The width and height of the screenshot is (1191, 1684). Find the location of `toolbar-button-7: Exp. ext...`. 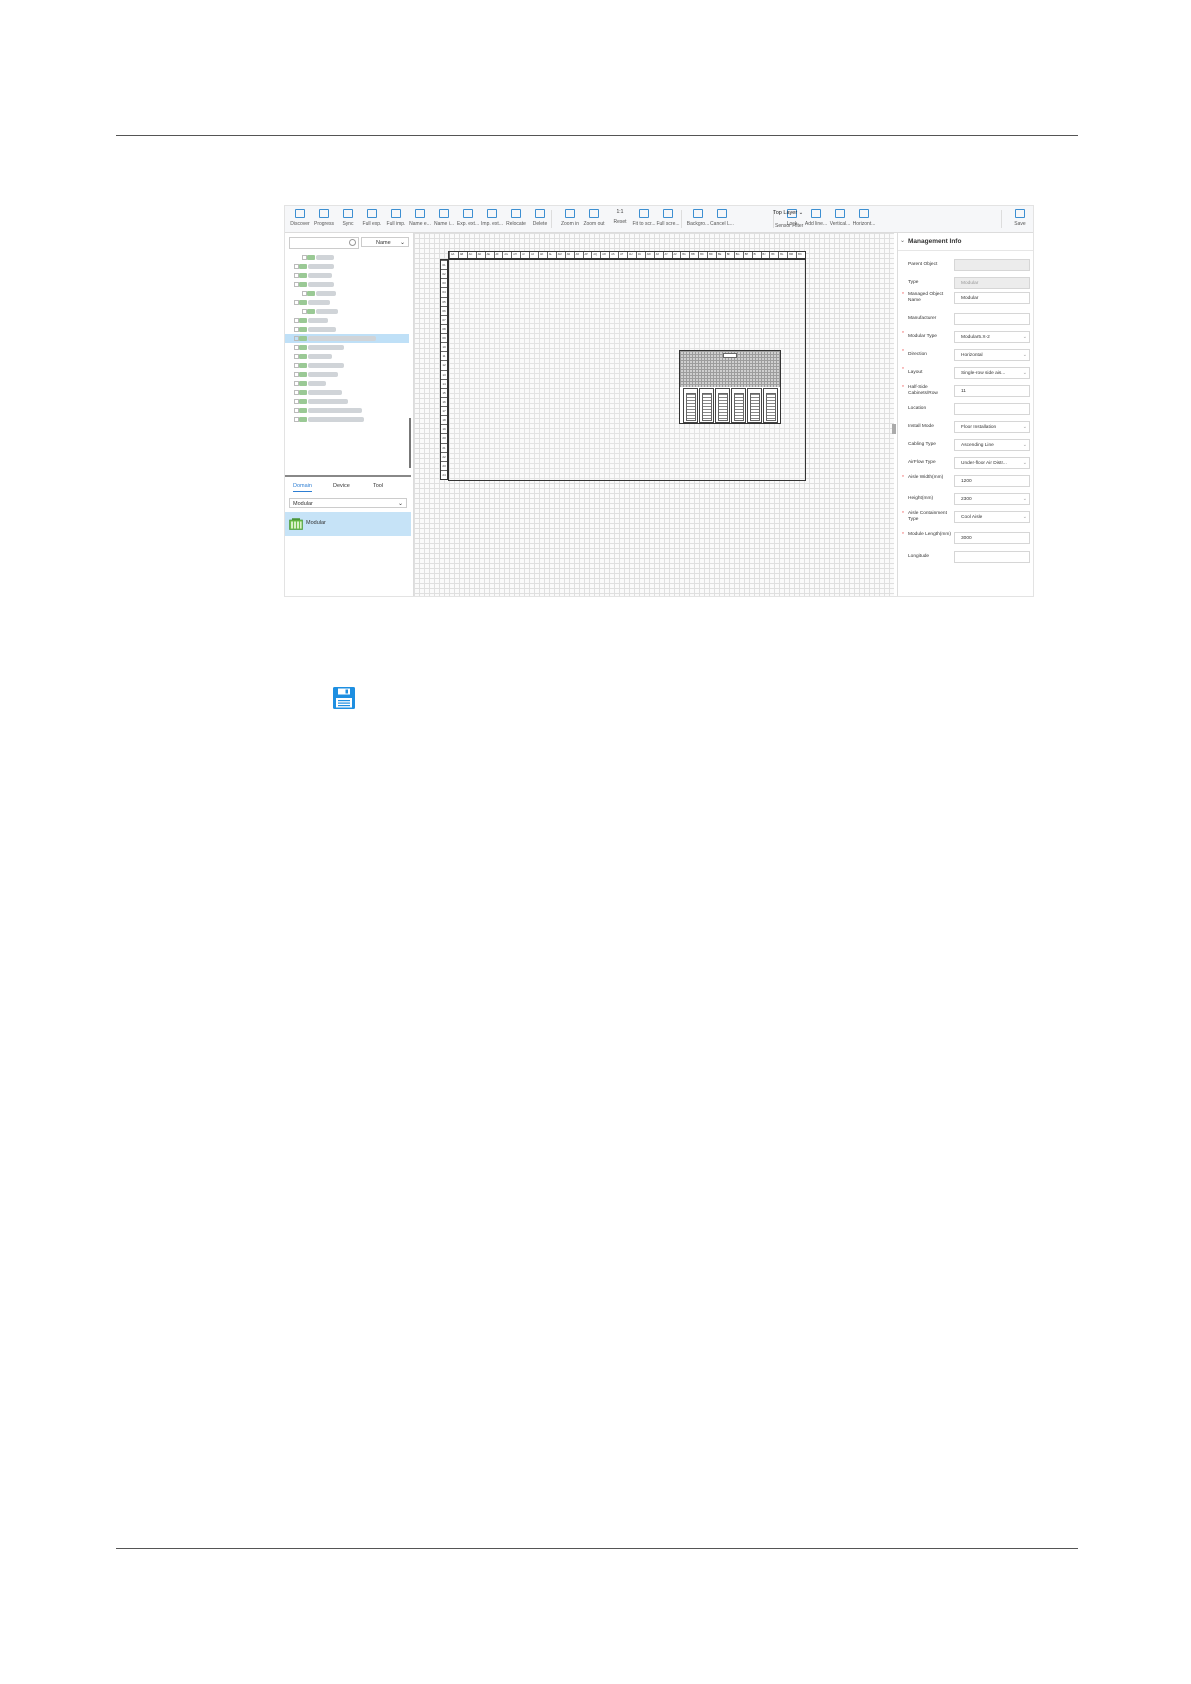

toolbar-button-7: Exp. ext... is located at coordinates (468, 219).